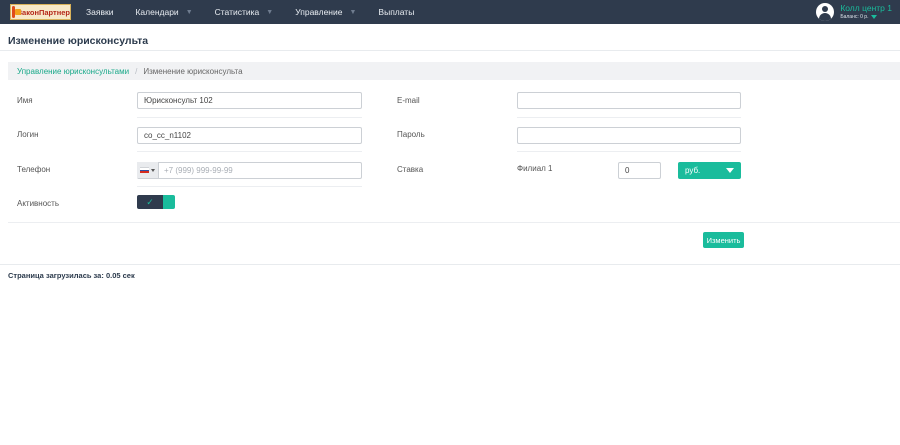 The height and width of the screenshot is (445, 900). I want to click on login-input: co_cc_n1102, so click(249, 135).